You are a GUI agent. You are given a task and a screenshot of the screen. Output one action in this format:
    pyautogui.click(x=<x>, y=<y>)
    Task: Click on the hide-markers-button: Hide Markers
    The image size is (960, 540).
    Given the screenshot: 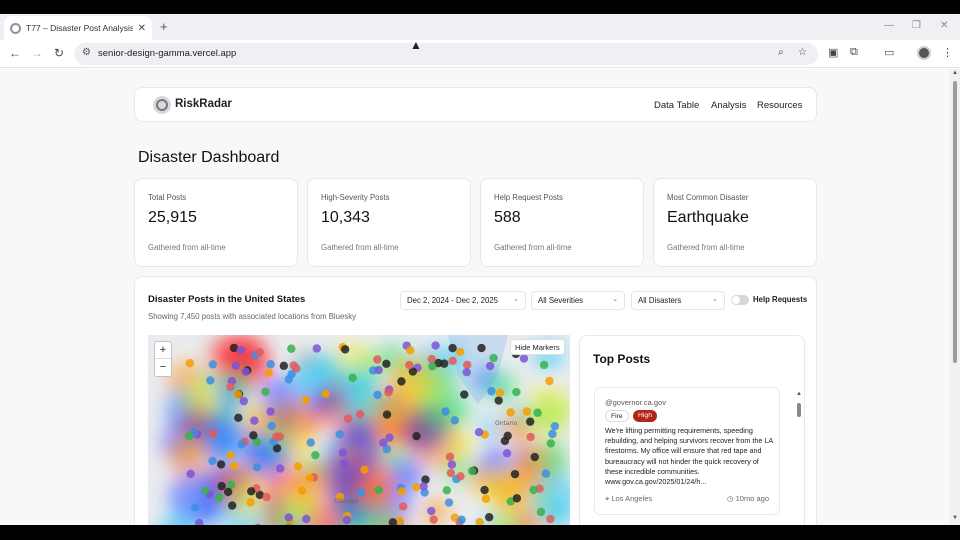 What is the action you would take?
    pyautogui.click(x=537, y=347)
    